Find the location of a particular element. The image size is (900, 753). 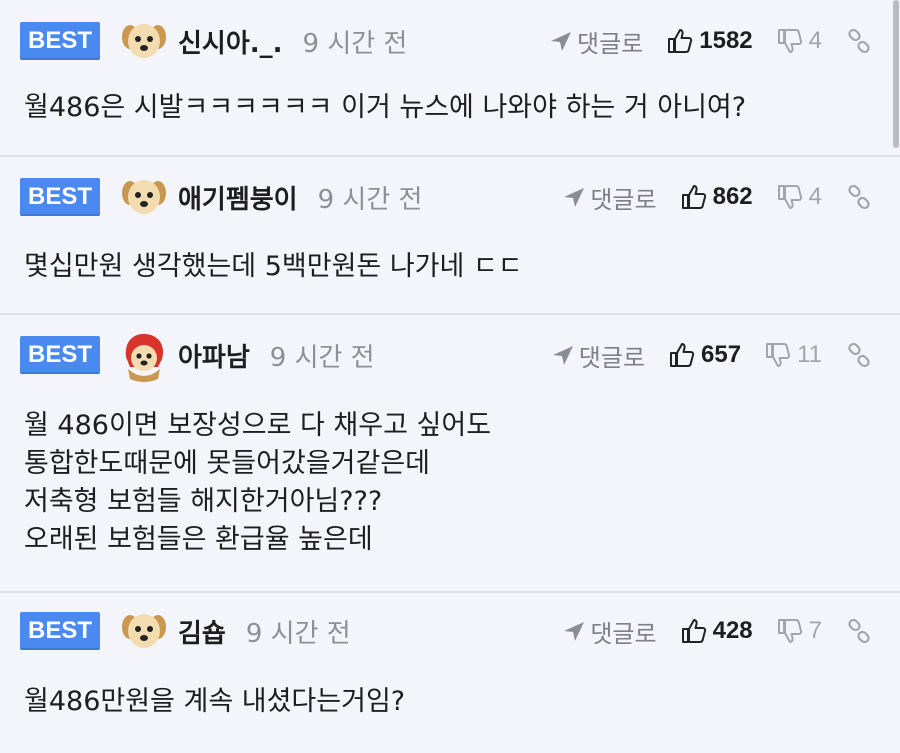

upvote-button: 428 is located at coordinates (717, 631).